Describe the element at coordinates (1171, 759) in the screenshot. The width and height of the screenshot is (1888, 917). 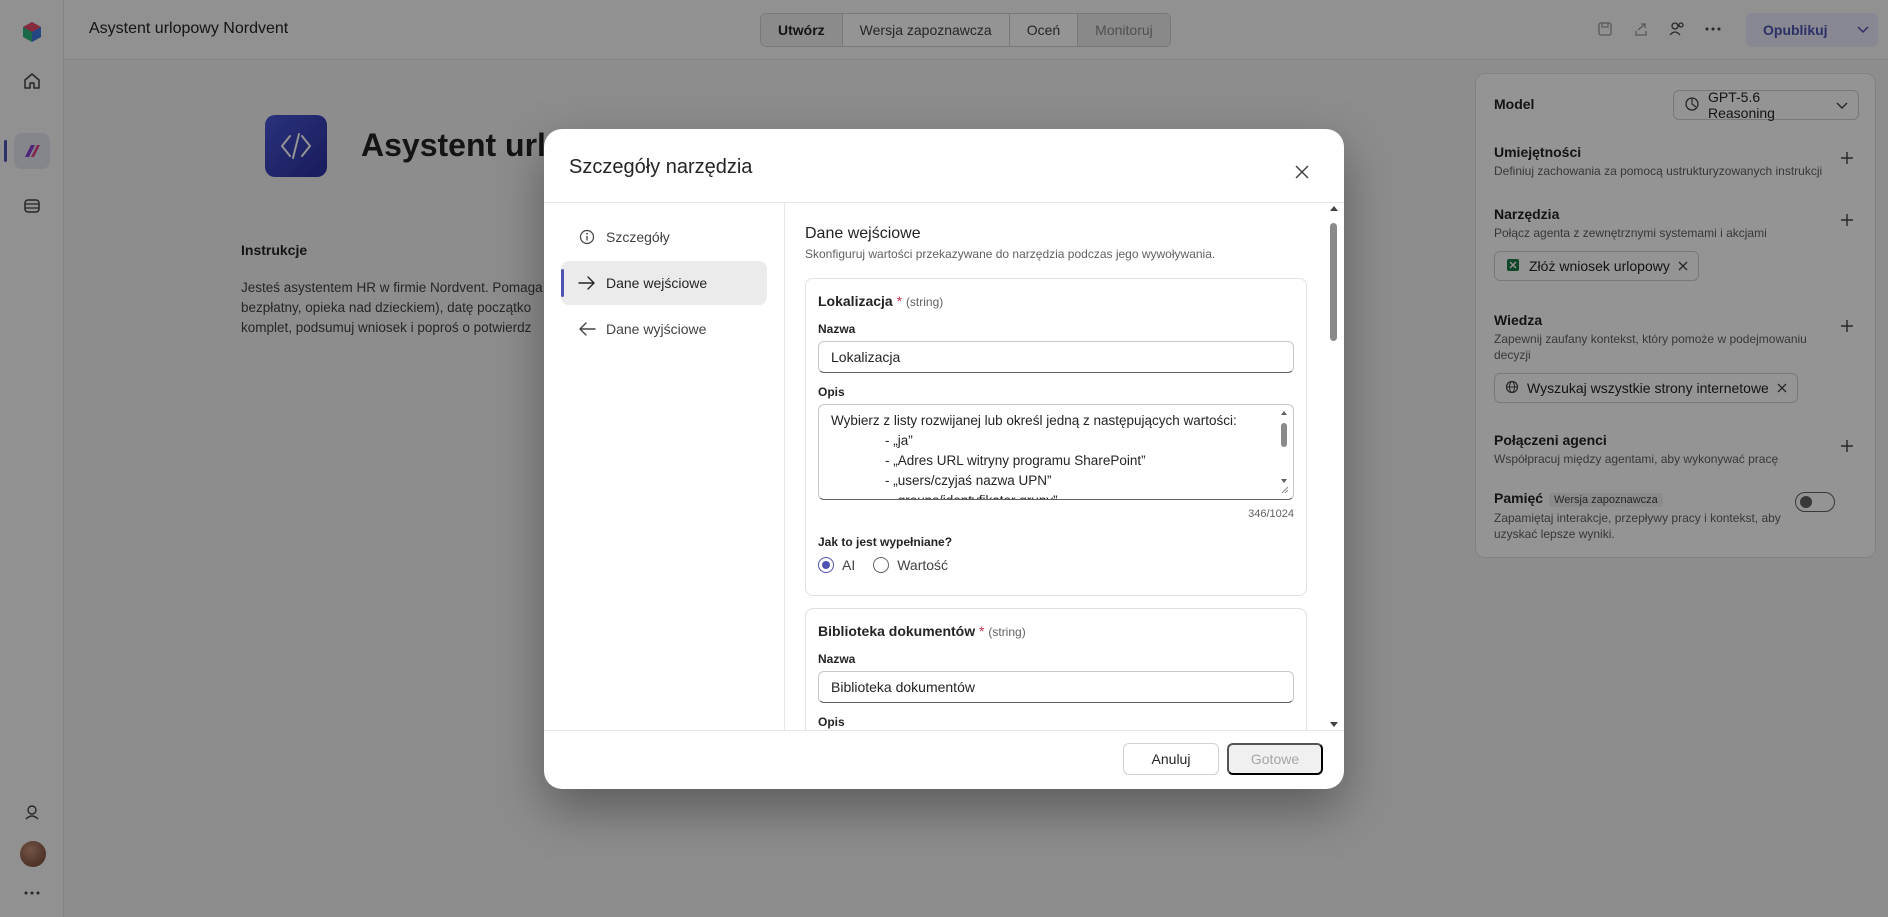
I see `cancel-button: Anuluj` at that location.